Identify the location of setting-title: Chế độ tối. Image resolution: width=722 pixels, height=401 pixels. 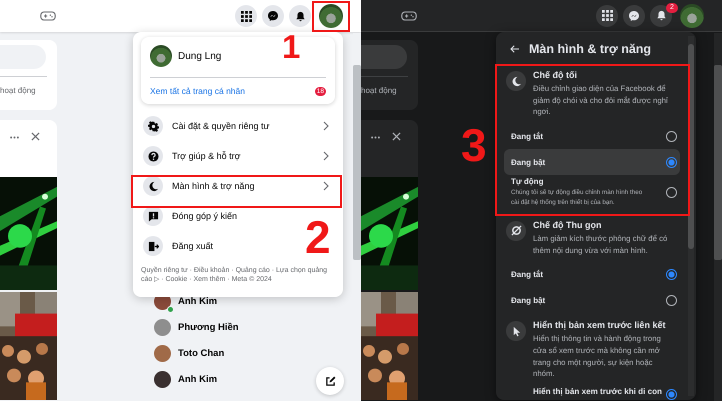
(555, 75).